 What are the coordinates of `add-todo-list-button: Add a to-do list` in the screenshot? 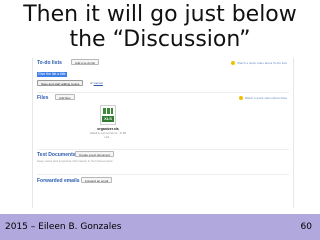 It's located at (85, 62).